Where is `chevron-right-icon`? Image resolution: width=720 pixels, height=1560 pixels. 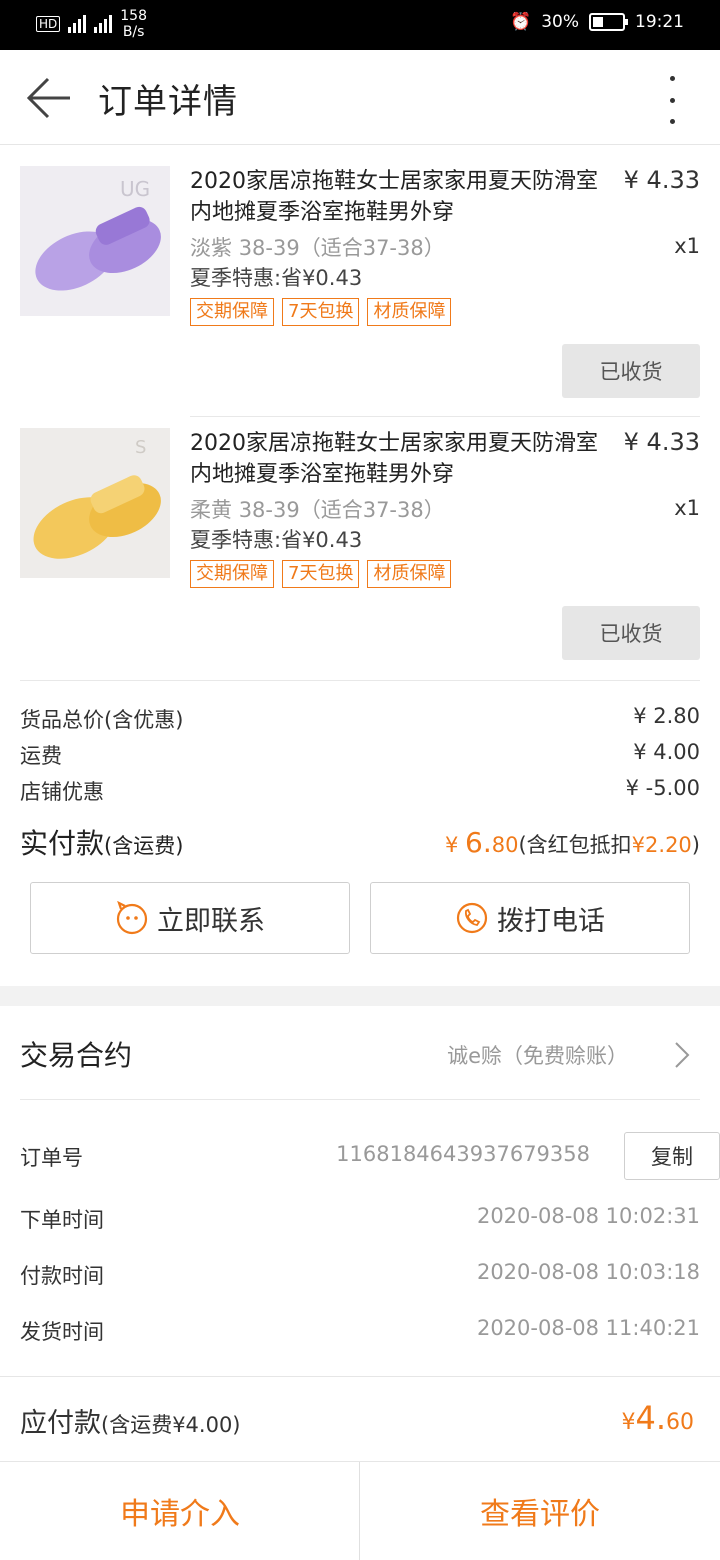
chevron-right-icon is located at coordinates (682, 1055).